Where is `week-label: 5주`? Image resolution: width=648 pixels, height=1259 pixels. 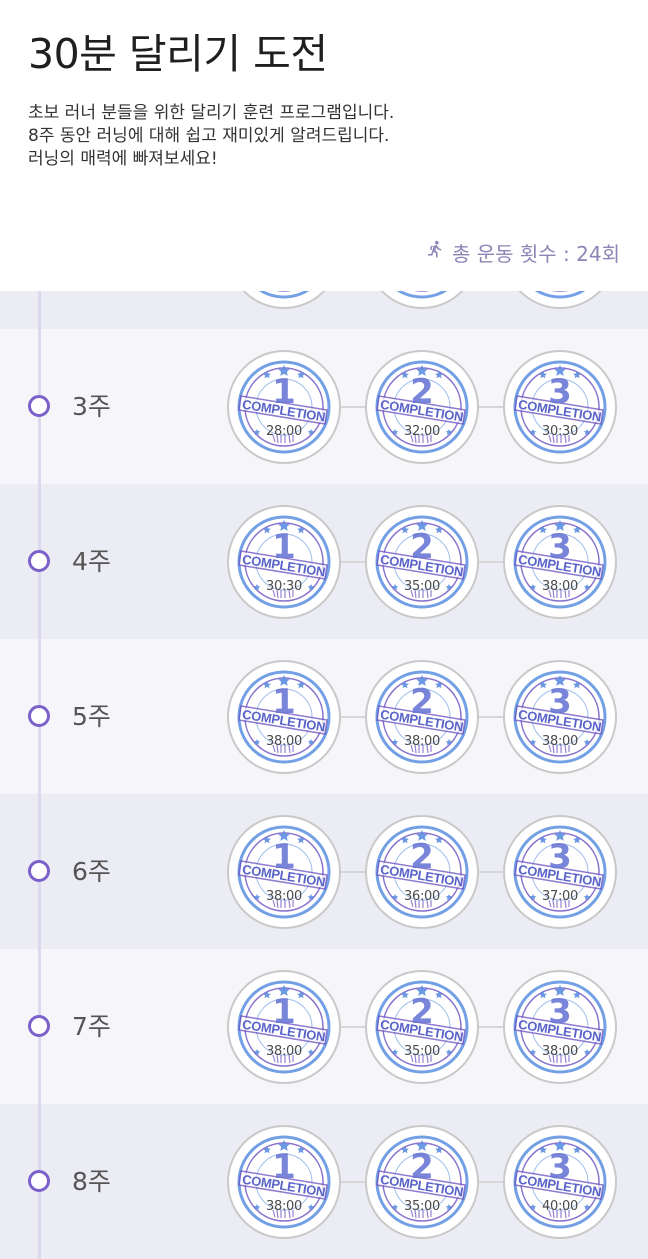 week-label: 5주 is located at coordinates (91, 716).